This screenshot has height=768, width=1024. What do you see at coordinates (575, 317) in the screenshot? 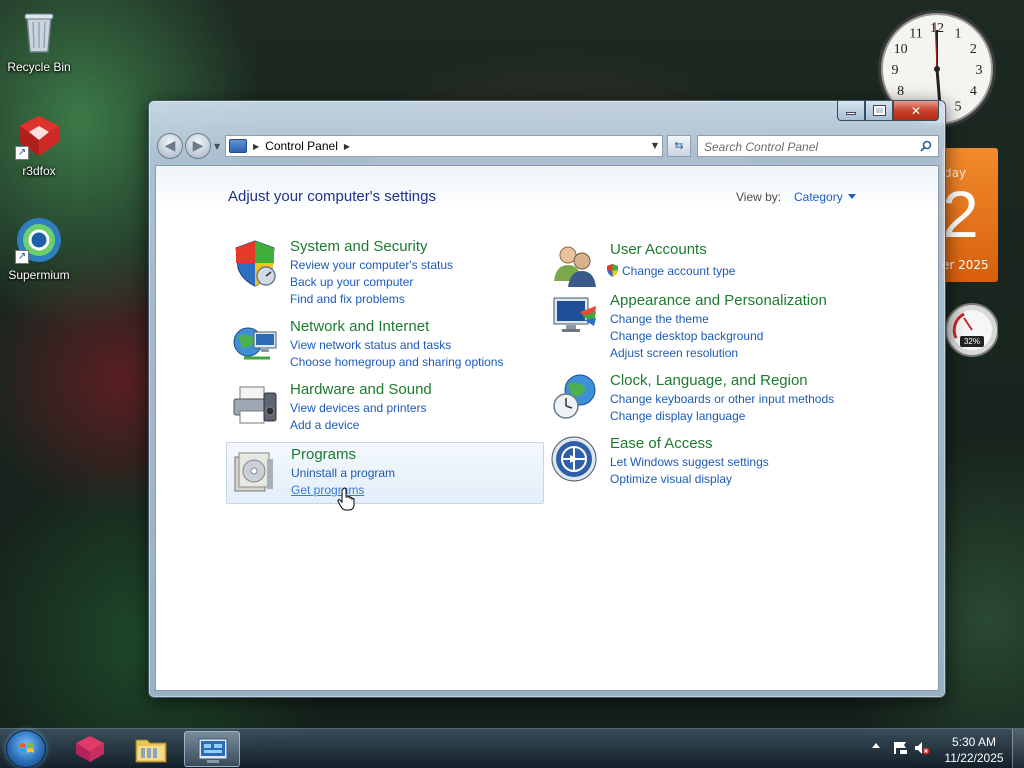
I see `monitor-palette-icon` at bounding box center [575, 317].